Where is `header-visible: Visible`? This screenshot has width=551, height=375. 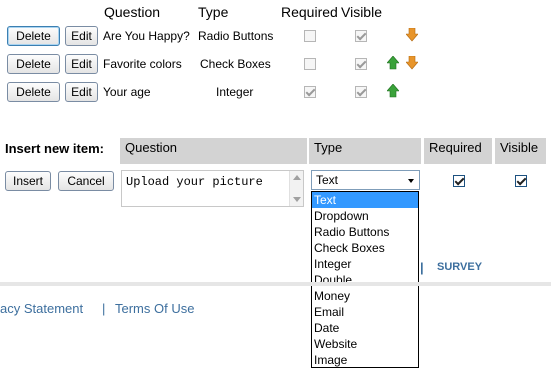 header-visible: Visible is located at coordinates (361, 12).